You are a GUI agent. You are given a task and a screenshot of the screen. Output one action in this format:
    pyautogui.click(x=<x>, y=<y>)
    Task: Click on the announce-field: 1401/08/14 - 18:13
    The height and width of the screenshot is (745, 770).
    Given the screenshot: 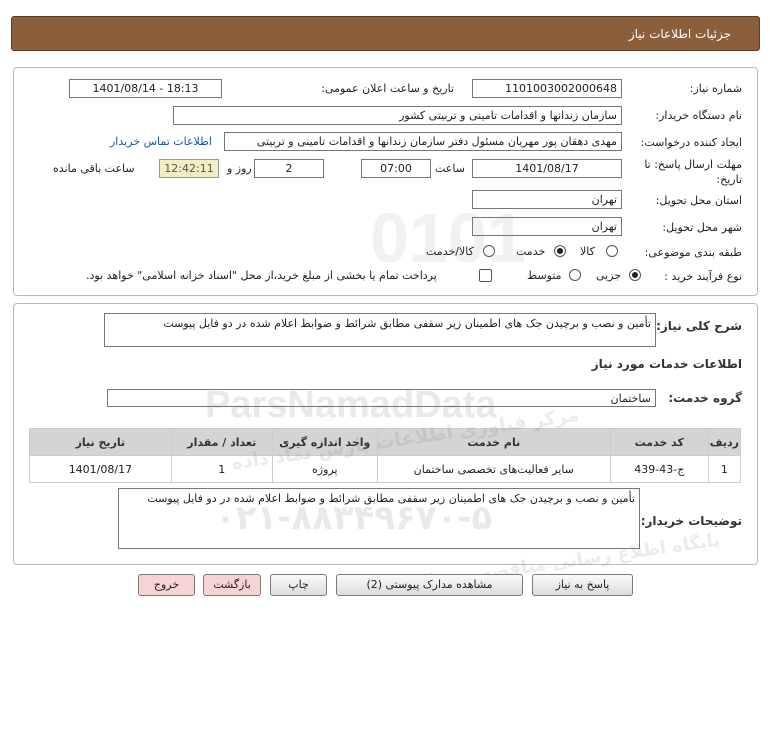 What is the action you would take?
    pyautogui.click(x=145, y=88)
    